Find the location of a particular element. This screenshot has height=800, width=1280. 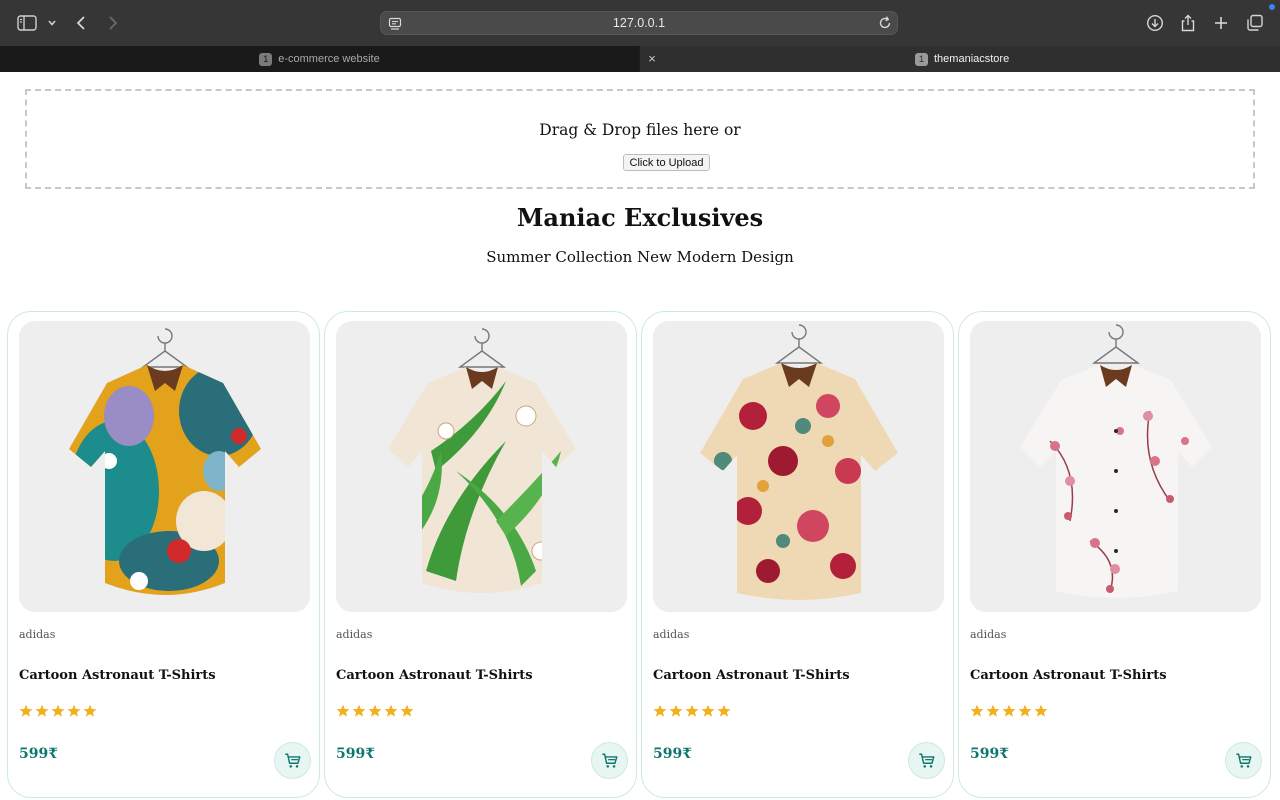

tab-e-commerce-website: 1 e-commerce website is located at coordinates (319, 59).